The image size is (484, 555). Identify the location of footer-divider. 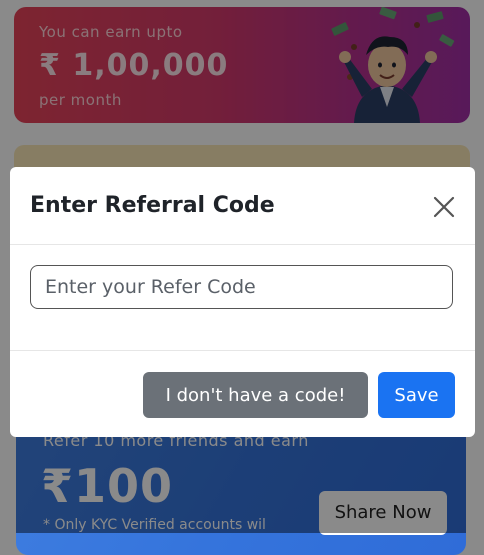
(242, 350).